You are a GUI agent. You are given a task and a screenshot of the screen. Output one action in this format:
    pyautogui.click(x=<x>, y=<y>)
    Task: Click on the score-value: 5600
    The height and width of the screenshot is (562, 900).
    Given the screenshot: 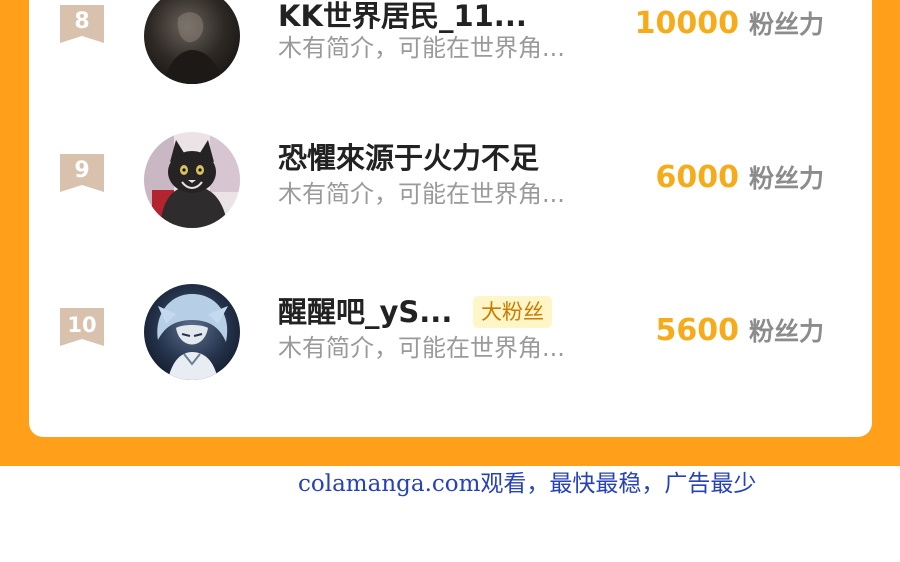 What is the action you would take?
    pyautogui.click(x=697, y=330)
    